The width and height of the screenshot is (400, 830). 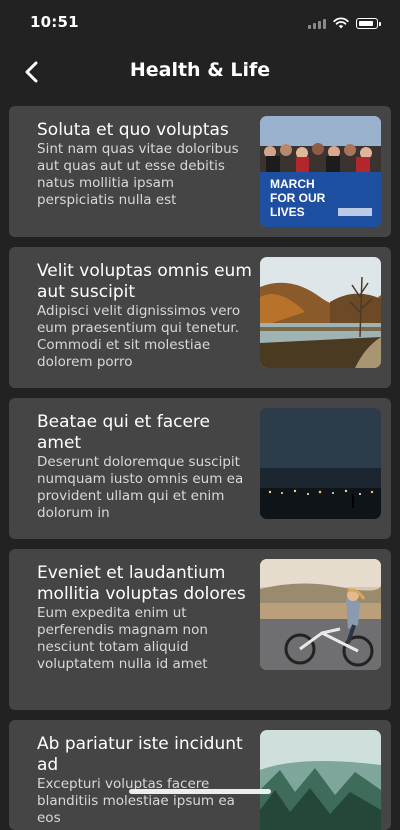 What do you see at coordinates (298, 198) in the screenshot?
I see `banner-line-2: FOR OUR` at bounding box center [298, 198].